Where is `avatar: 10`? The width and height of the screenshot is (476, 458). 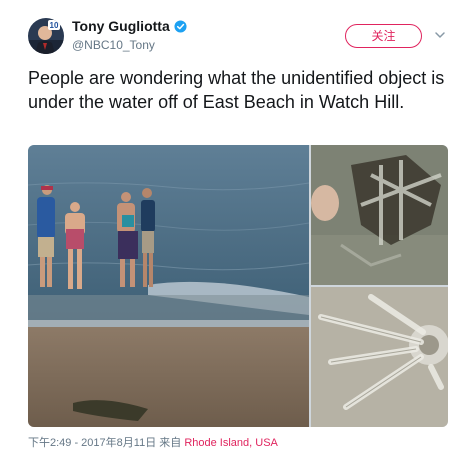 avatar: 10 is located at coordinates (46, 36).